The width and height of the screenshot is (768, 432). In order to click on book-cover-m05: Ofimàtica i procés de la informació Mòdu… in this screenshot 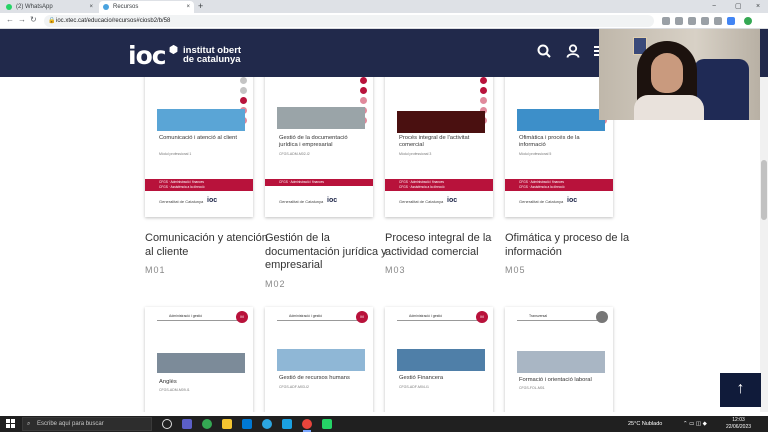, I will do `click(559, 147)`.